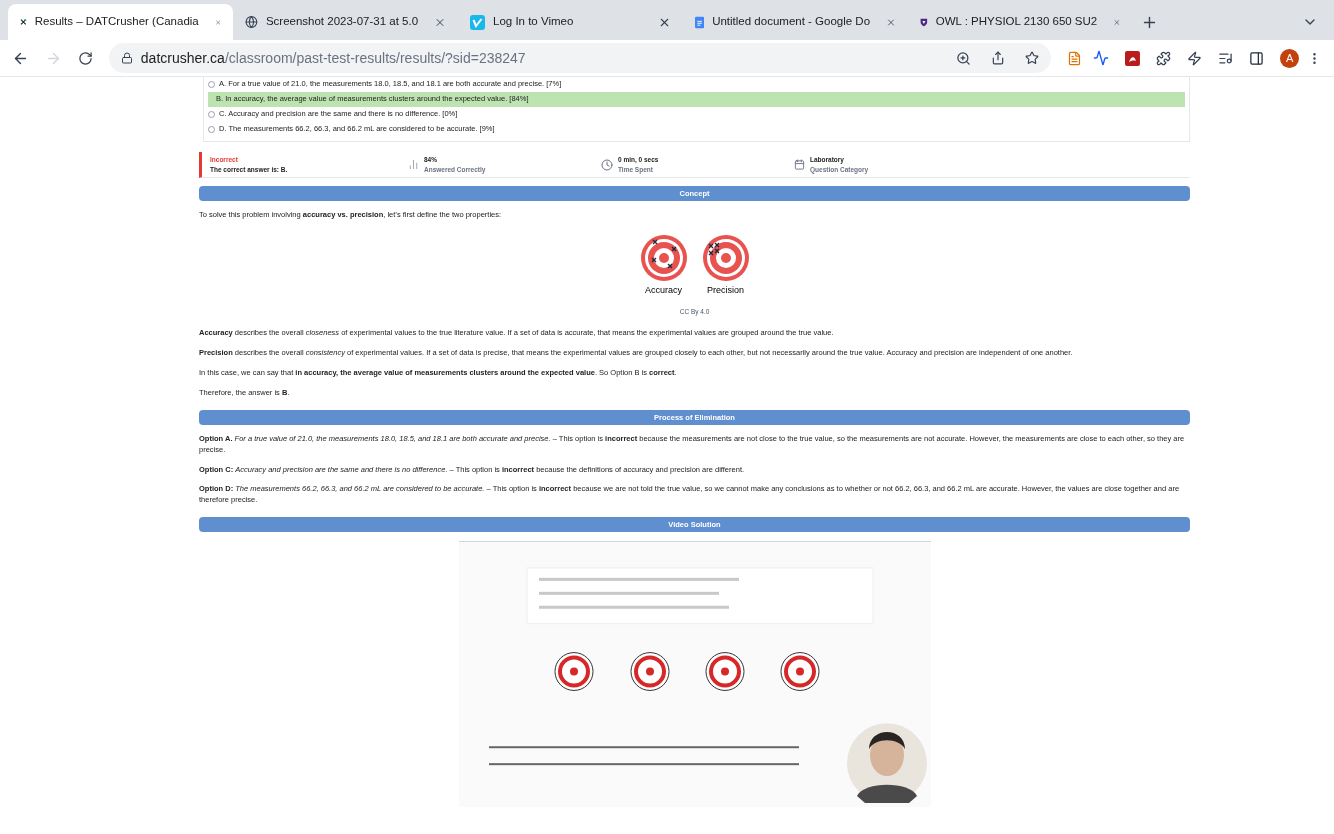 This screenshot has width=1334, height=834. I want to click on zoom-icon, so click(963, 58).